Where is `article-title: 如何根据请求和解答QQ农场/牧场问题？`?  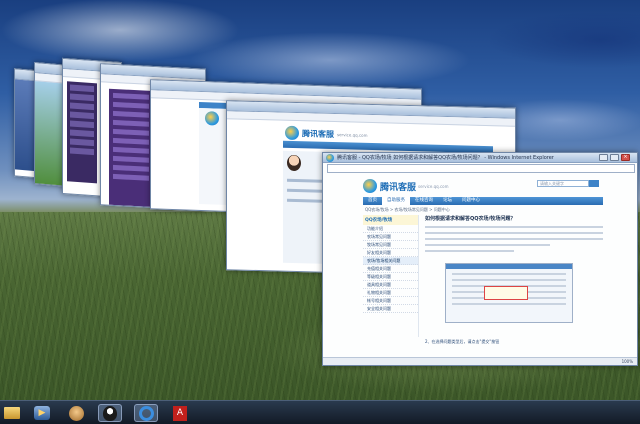
article-title: 如何根据请求和解答QQ农场/牧场问题？ is located at coordinates (470, 219).